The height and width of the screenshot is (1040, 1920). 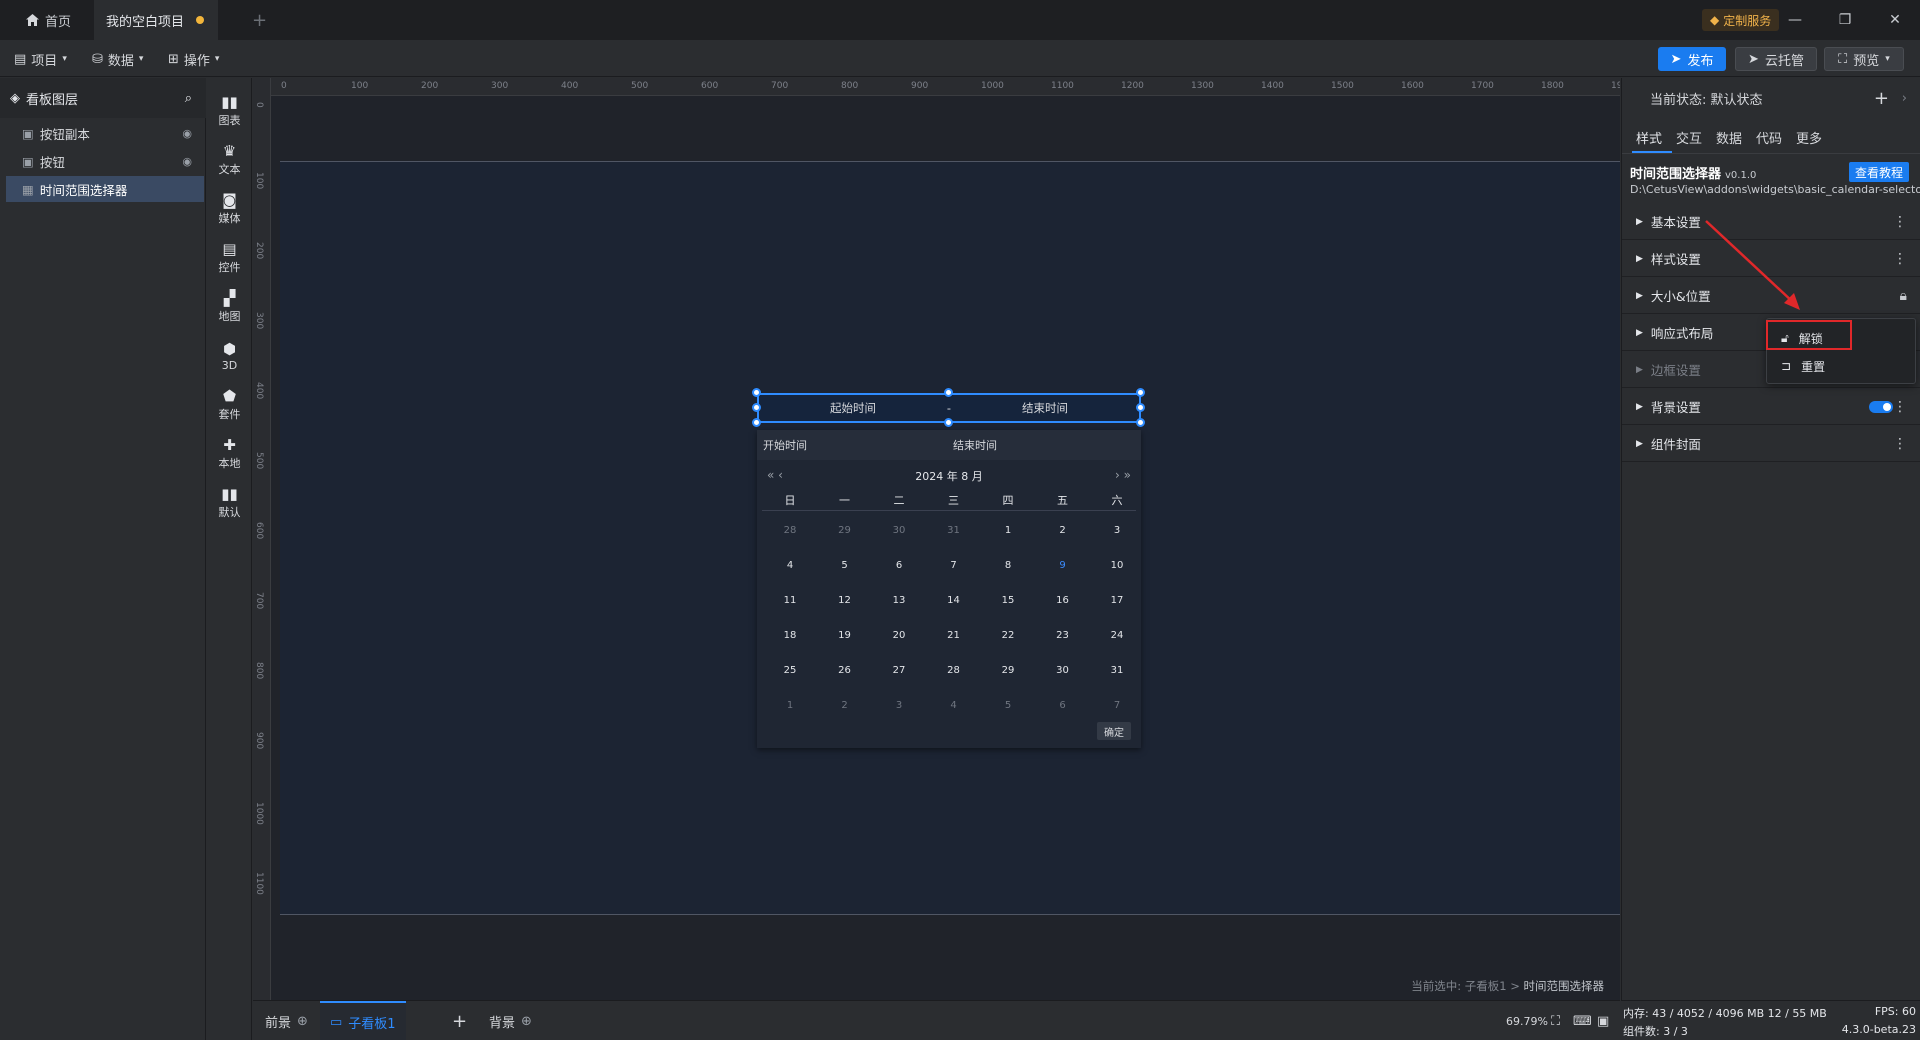 I want to click on tab-more: 更多, so click(x=1809, y=137).